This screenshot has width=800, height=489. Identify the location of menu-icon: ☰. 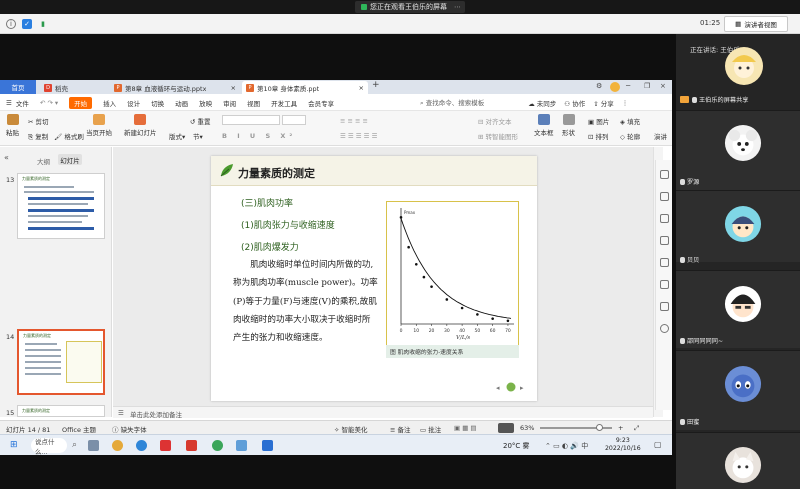
(9, 103).